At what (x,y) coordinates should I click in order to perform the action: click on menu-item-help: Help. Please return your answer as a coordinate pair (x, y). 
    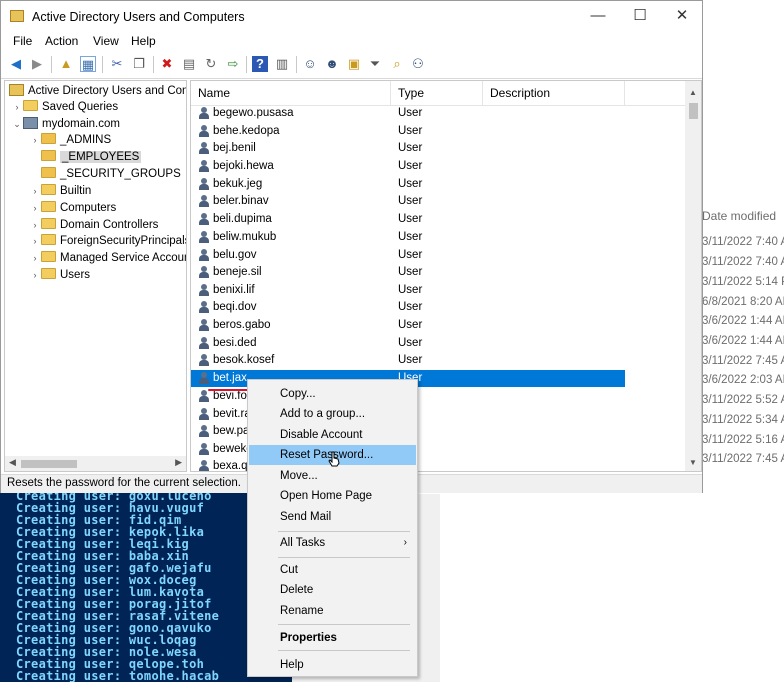
    Looking at the image, I should click on (332, 665).